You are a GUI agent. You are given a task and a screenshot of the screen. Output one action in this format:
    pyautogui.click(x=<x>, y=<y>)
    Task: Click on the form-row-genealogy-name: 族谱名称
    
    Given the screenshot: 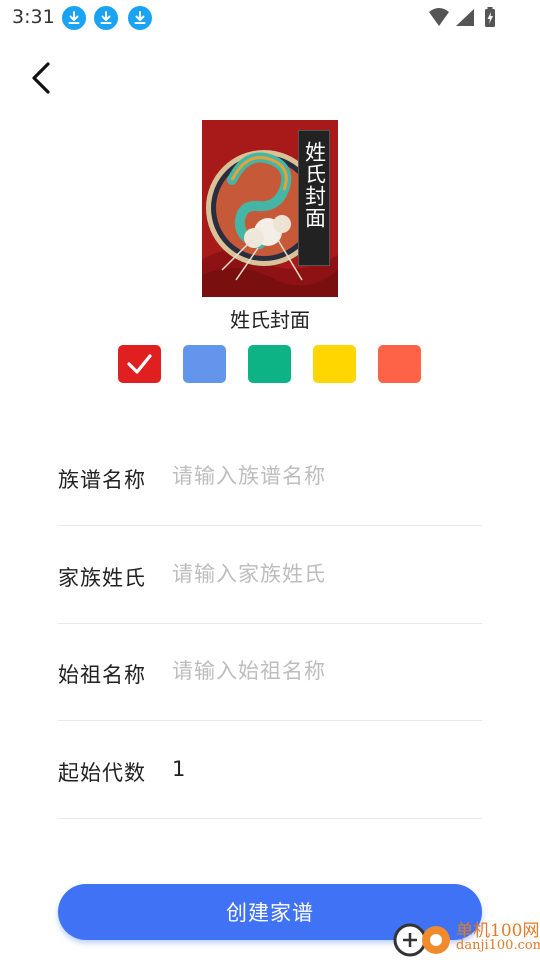 What is the action you would take?
    pyautogui.click(x=270, y=477)
    